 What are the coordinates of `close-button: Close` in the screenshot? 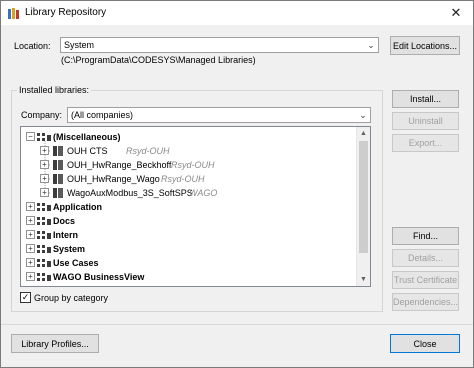 It's located at (425, 343).